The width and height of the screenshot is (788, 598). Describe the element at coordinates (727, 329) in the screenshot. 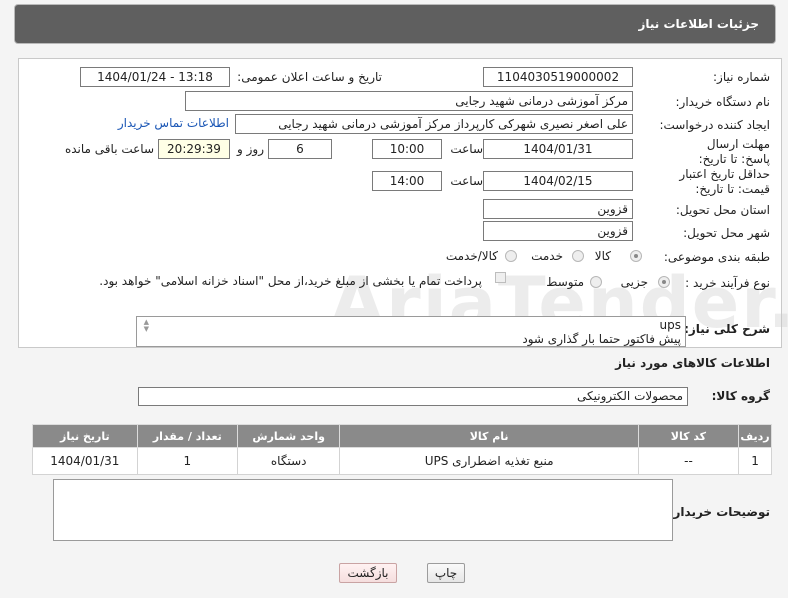

I see `description-label: شرح کلی نیاز:` at that location.